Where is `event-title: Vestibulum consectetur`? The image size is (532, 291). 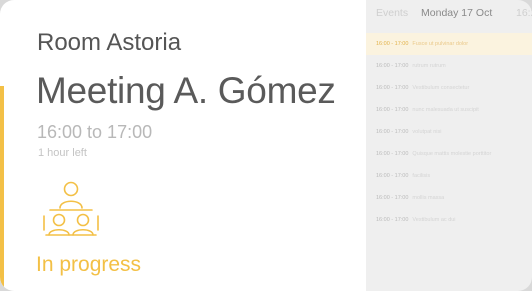
event-title: Vestibulum consectetur is located at coordinates (441, 88).